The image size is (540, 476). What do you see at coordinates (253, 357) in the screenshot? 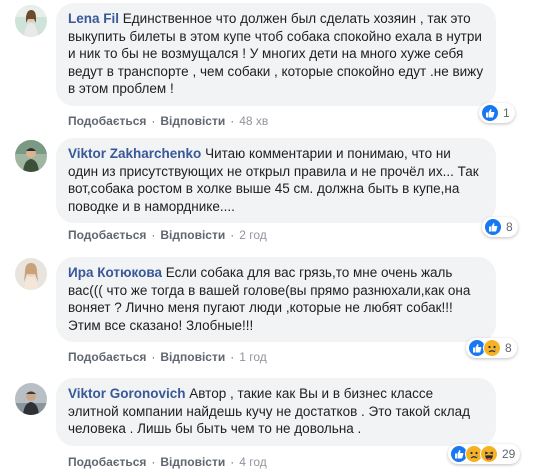
I see `comment-timestamp: 1 год` at bounding box center [253, 357].